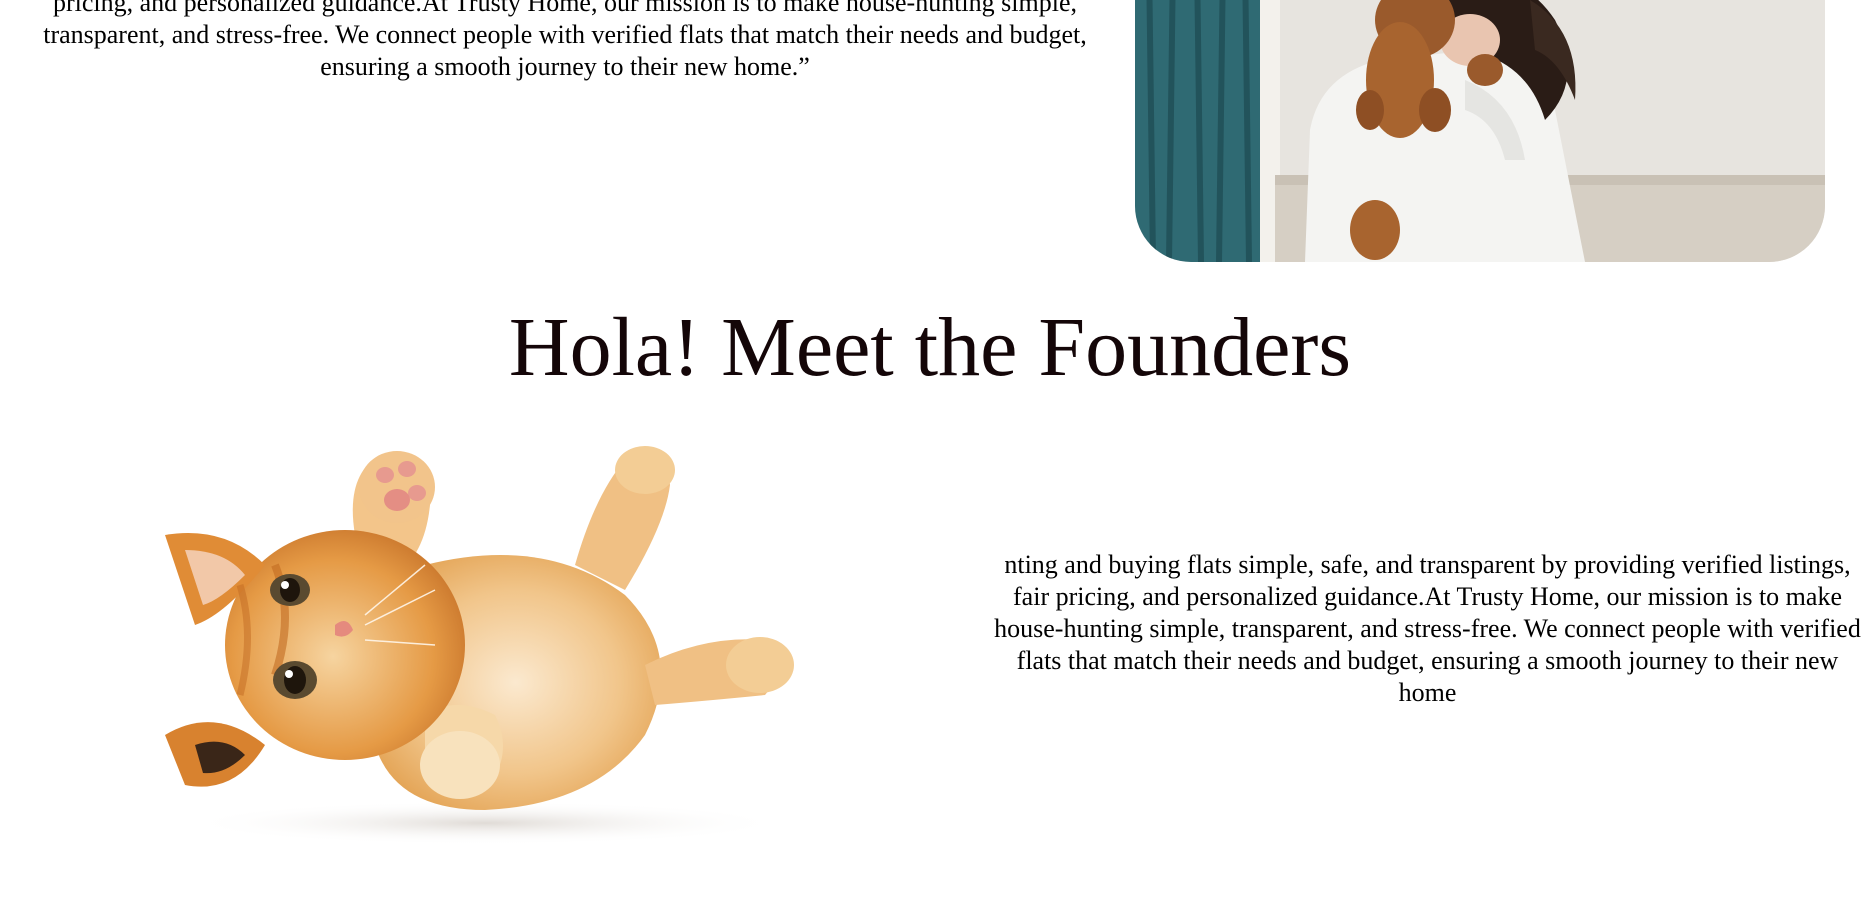 This screenshot has height=908, width=1872. Describe the element at coordinates (930, 347) in the screenshot. I see `founders-heading: Hola! Meet the Founders` at that location.